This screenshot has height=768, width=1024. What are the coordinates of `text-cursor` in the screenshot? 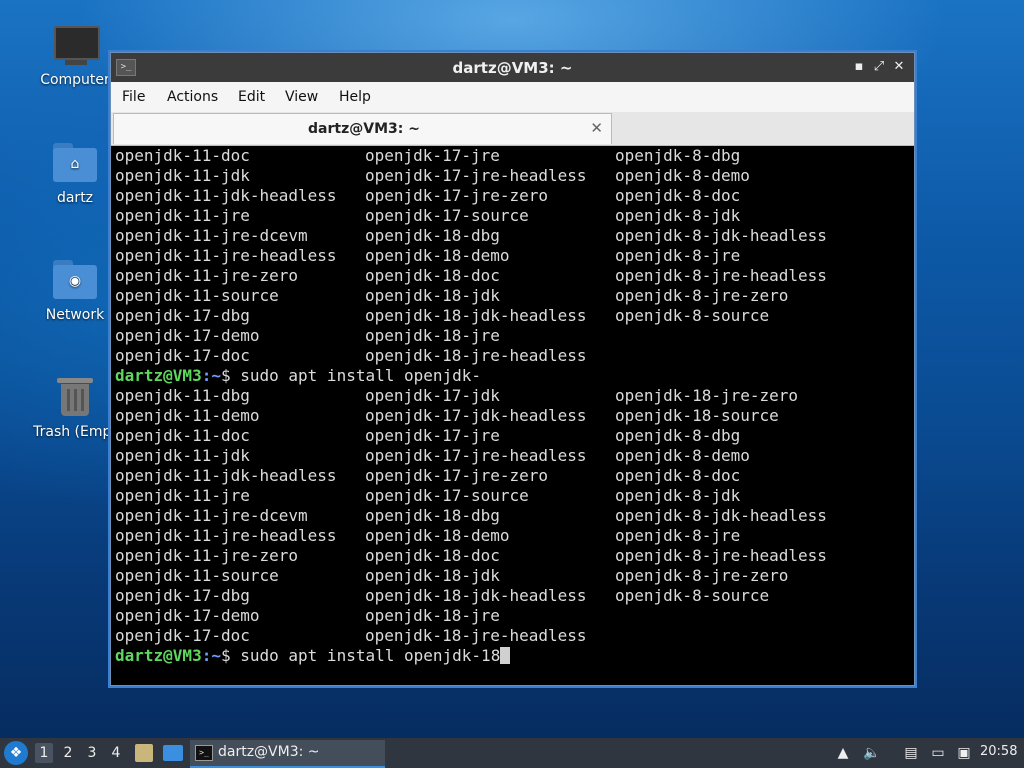 It's located at (505, 655).